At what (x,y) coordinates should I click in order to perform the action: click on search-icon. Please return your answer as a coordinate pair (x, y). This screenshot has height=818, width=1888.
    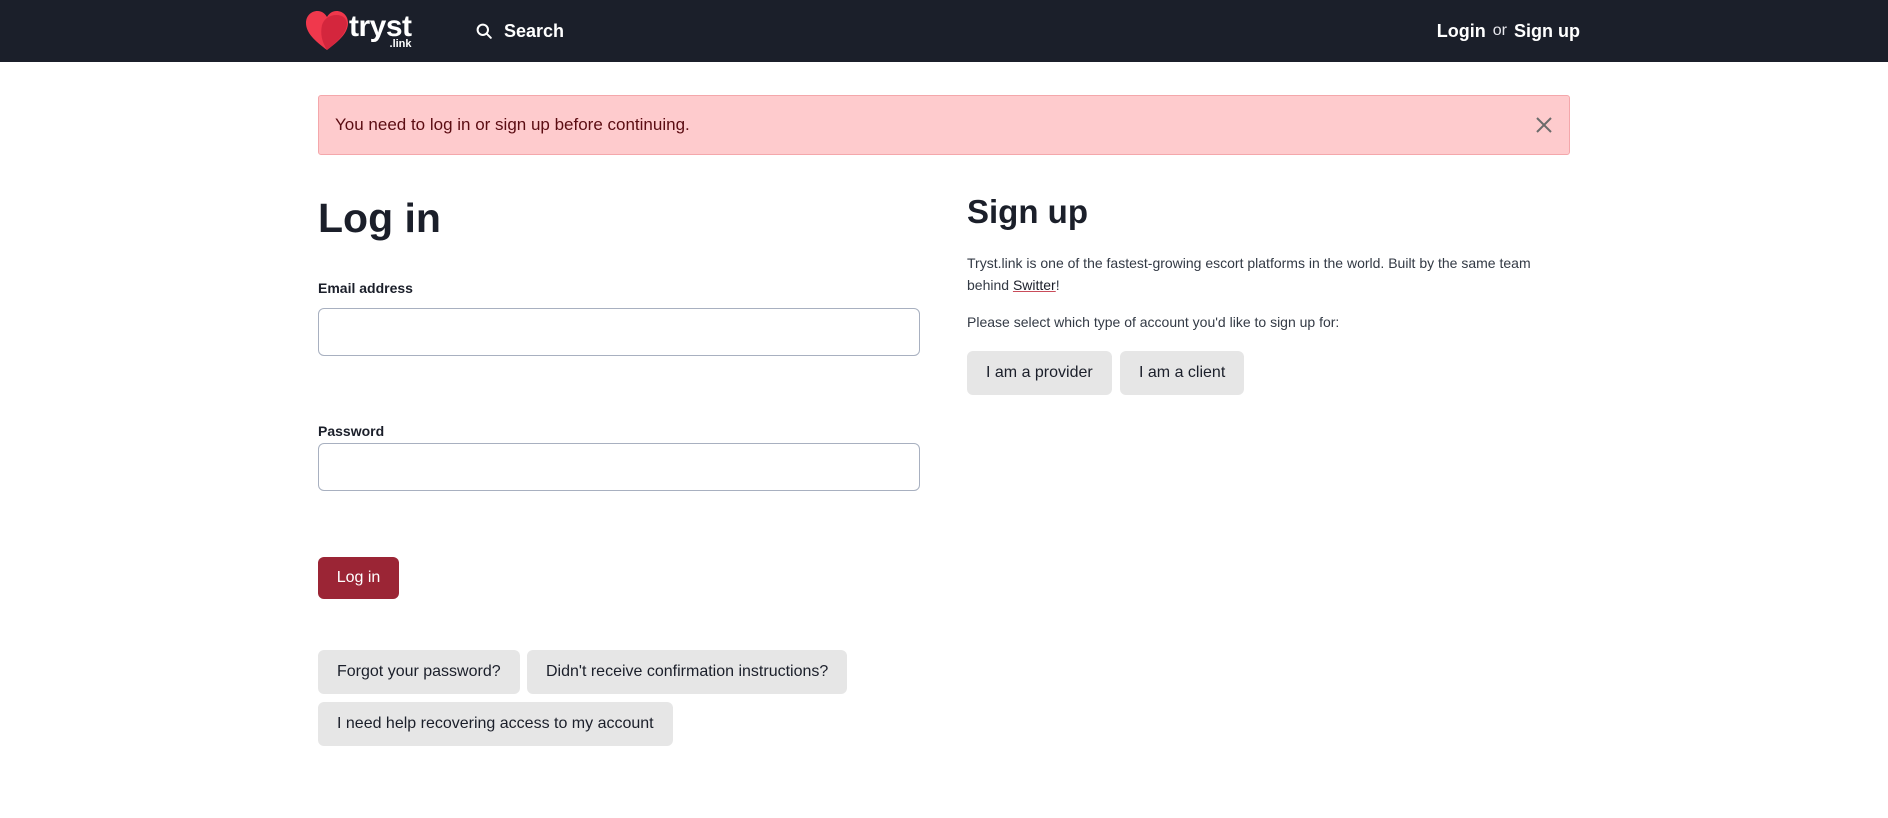
    Looking at the image, I should click on (484, 31).